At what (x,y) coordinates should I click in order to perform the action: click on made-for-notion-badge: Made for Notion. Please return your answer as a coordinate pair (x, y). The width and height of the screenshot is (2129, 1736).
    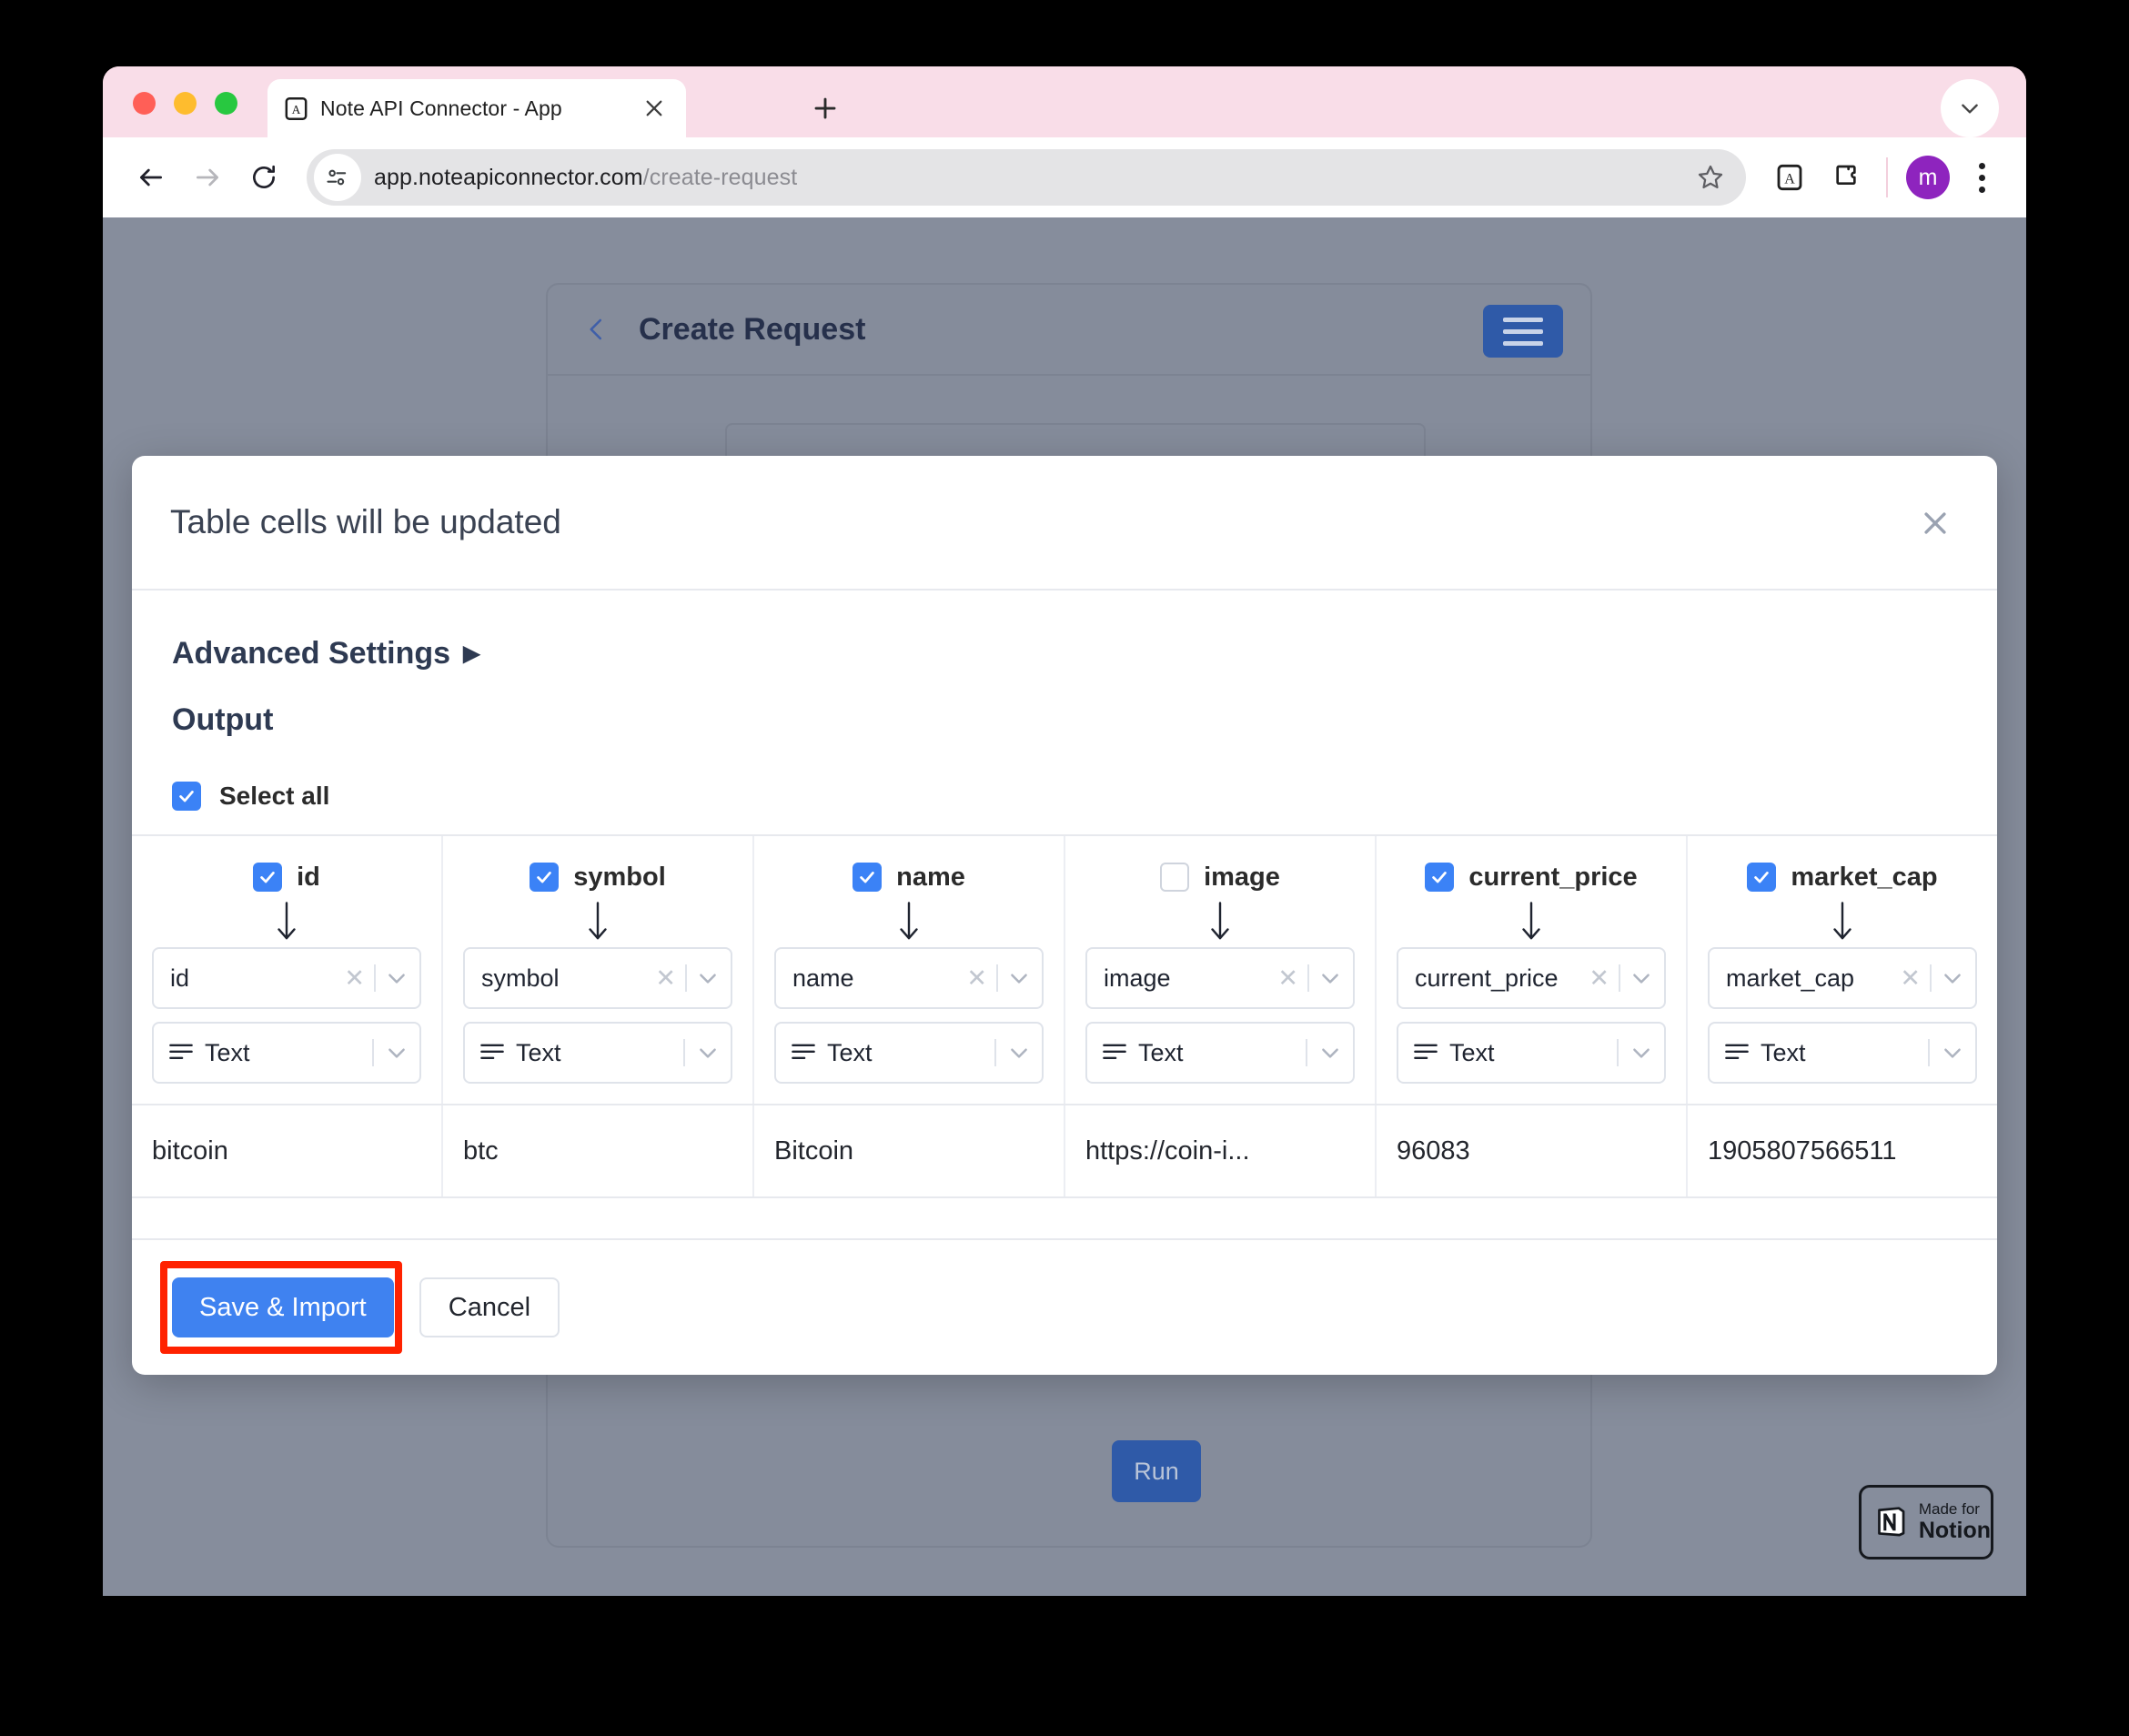
    Looking at the image, I should click on (1926, 1522).